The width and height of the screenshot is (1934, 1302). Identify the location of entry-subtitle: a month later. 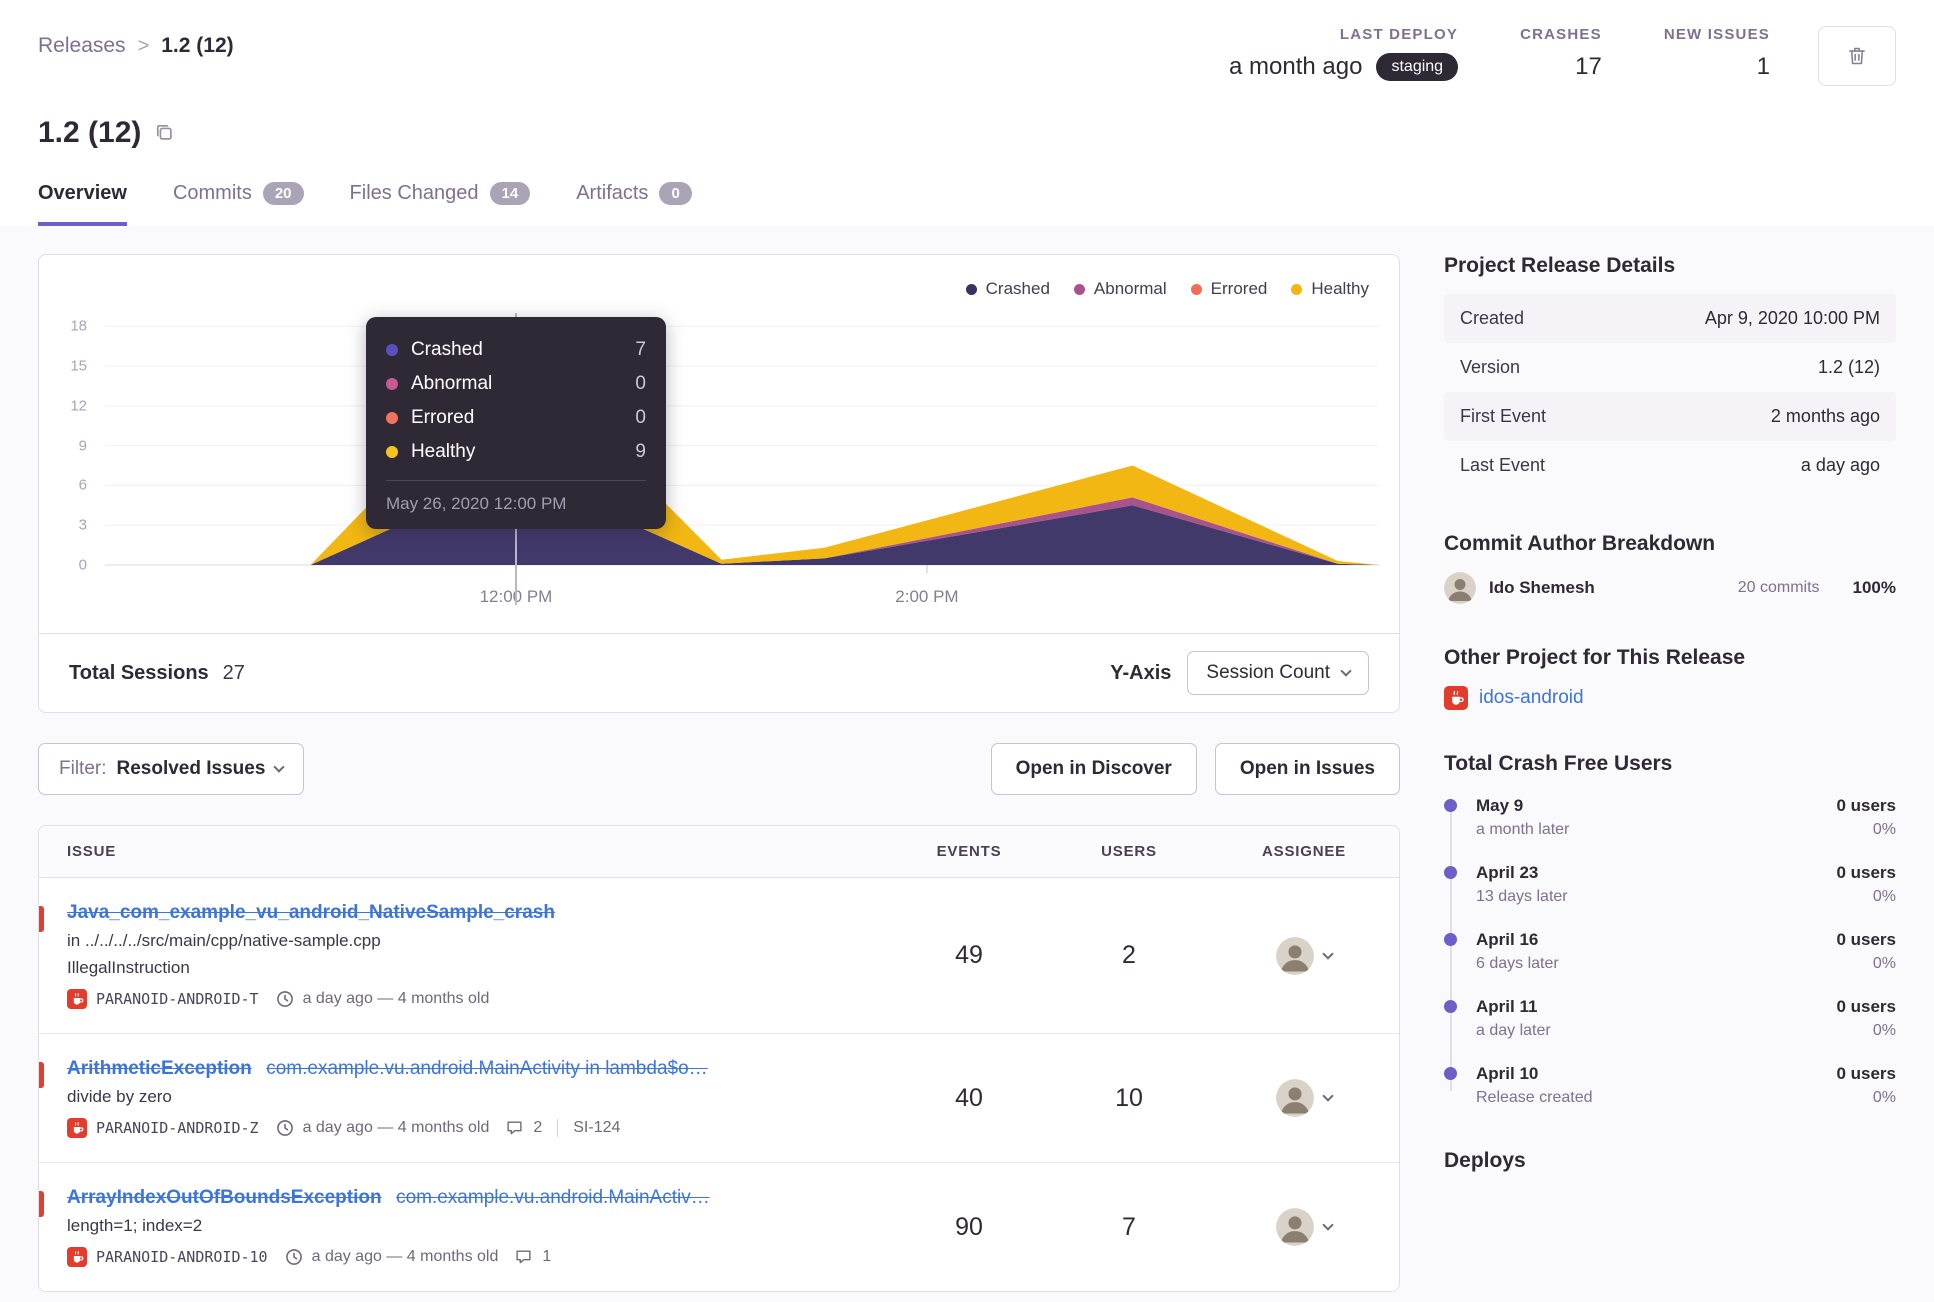
(1523, 829).